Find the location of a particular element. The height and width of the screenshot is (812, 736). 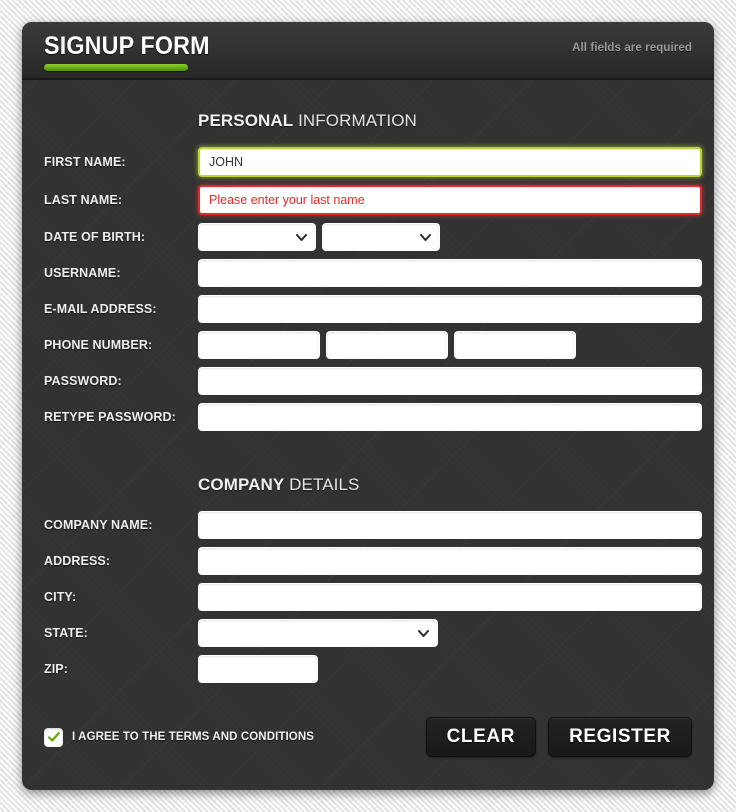

required-fields-note: All fields are required is located at coordinates (632, 48).